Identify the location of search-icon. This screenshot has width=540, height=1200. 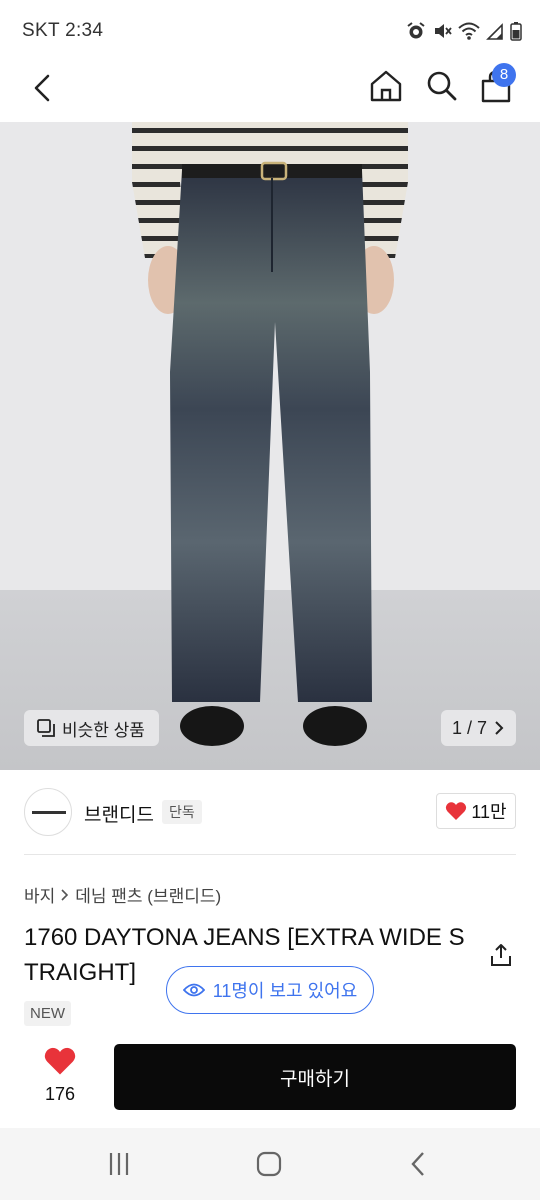
(442, 86).